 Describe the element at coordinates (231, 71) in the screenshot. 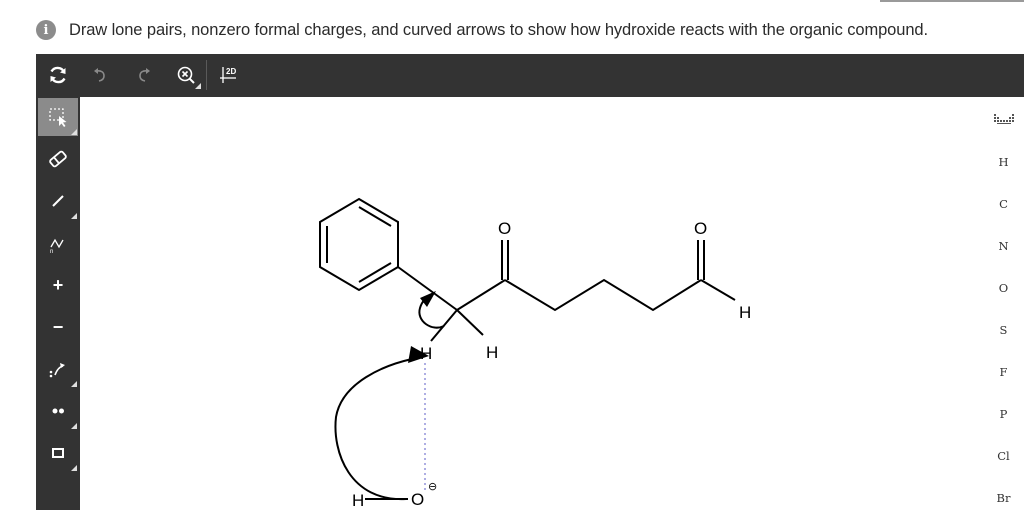

I see `clean-2d-label: 2D` at that location.